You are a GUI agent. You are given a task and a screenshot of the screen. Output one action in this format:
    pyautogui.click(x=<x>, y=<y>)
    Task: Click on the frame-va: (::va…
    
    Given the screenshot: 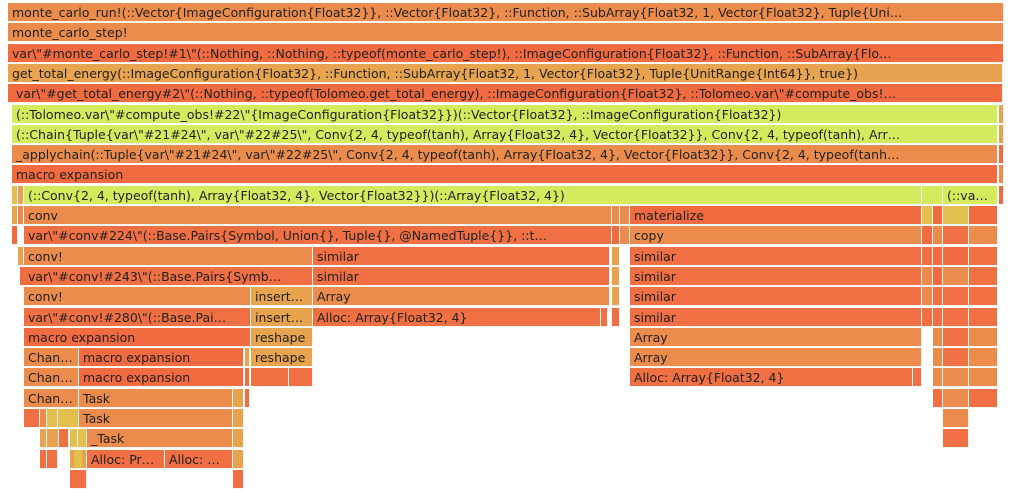 What is the action you would take?
    pyautogui.click(x=970, y=195)
    